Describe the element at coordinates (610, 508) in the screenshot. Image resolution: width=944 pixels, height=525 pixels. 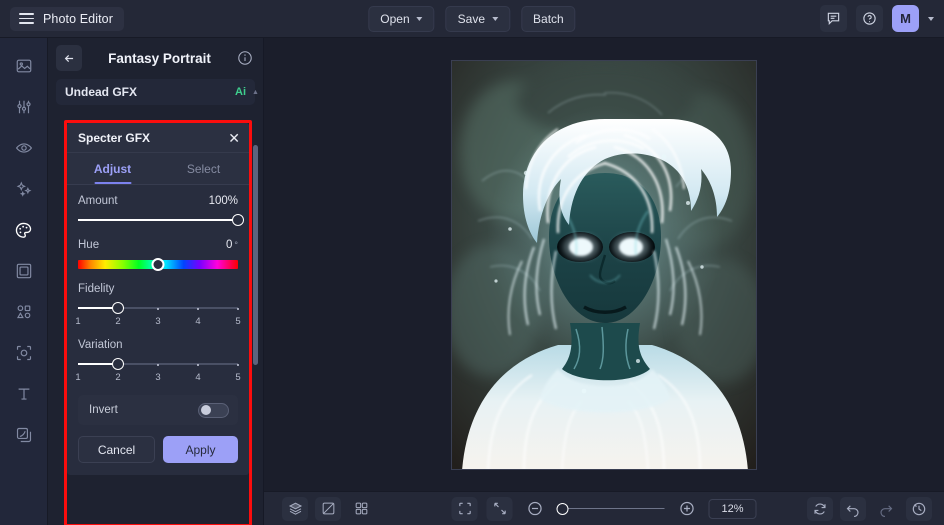
I see `zoom-slider` at that location.